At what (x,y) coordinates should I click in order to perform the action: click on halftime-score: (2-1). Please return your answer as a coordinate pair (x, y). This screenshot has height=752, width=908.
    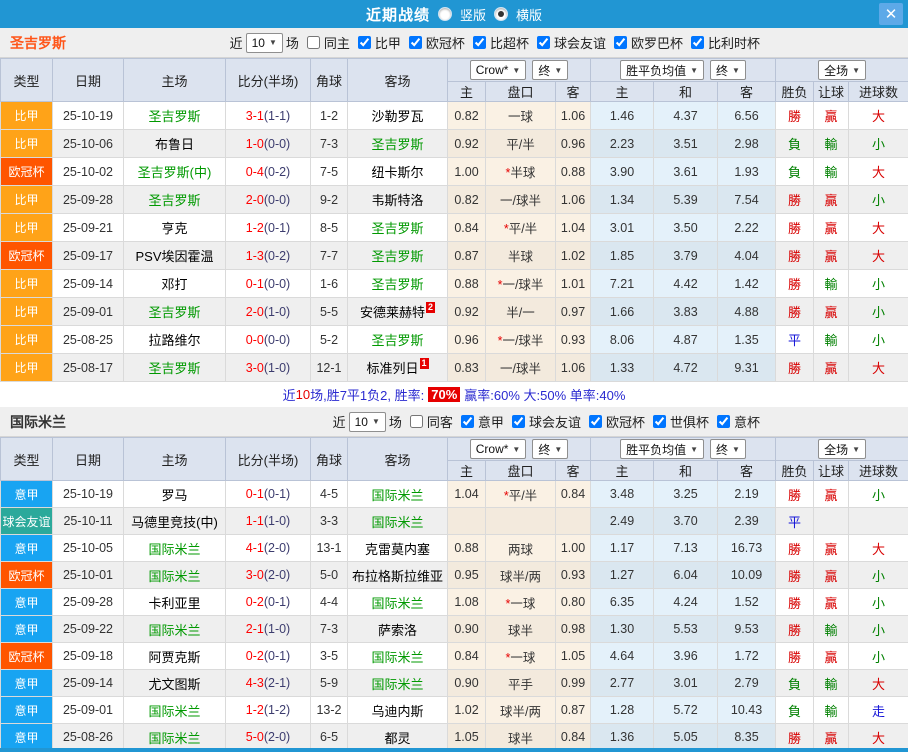
    Looking at the image, I should click on (277, 683).